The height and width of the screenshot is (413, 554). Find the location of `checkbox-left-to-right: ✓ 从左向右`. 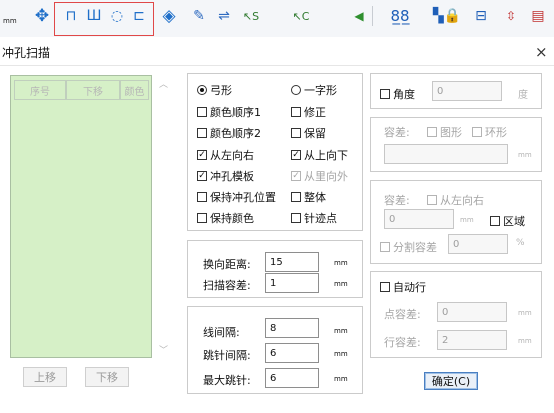

checkbox-left-to-right: ✓ 从左向右 is located at coordinates (225, 155).